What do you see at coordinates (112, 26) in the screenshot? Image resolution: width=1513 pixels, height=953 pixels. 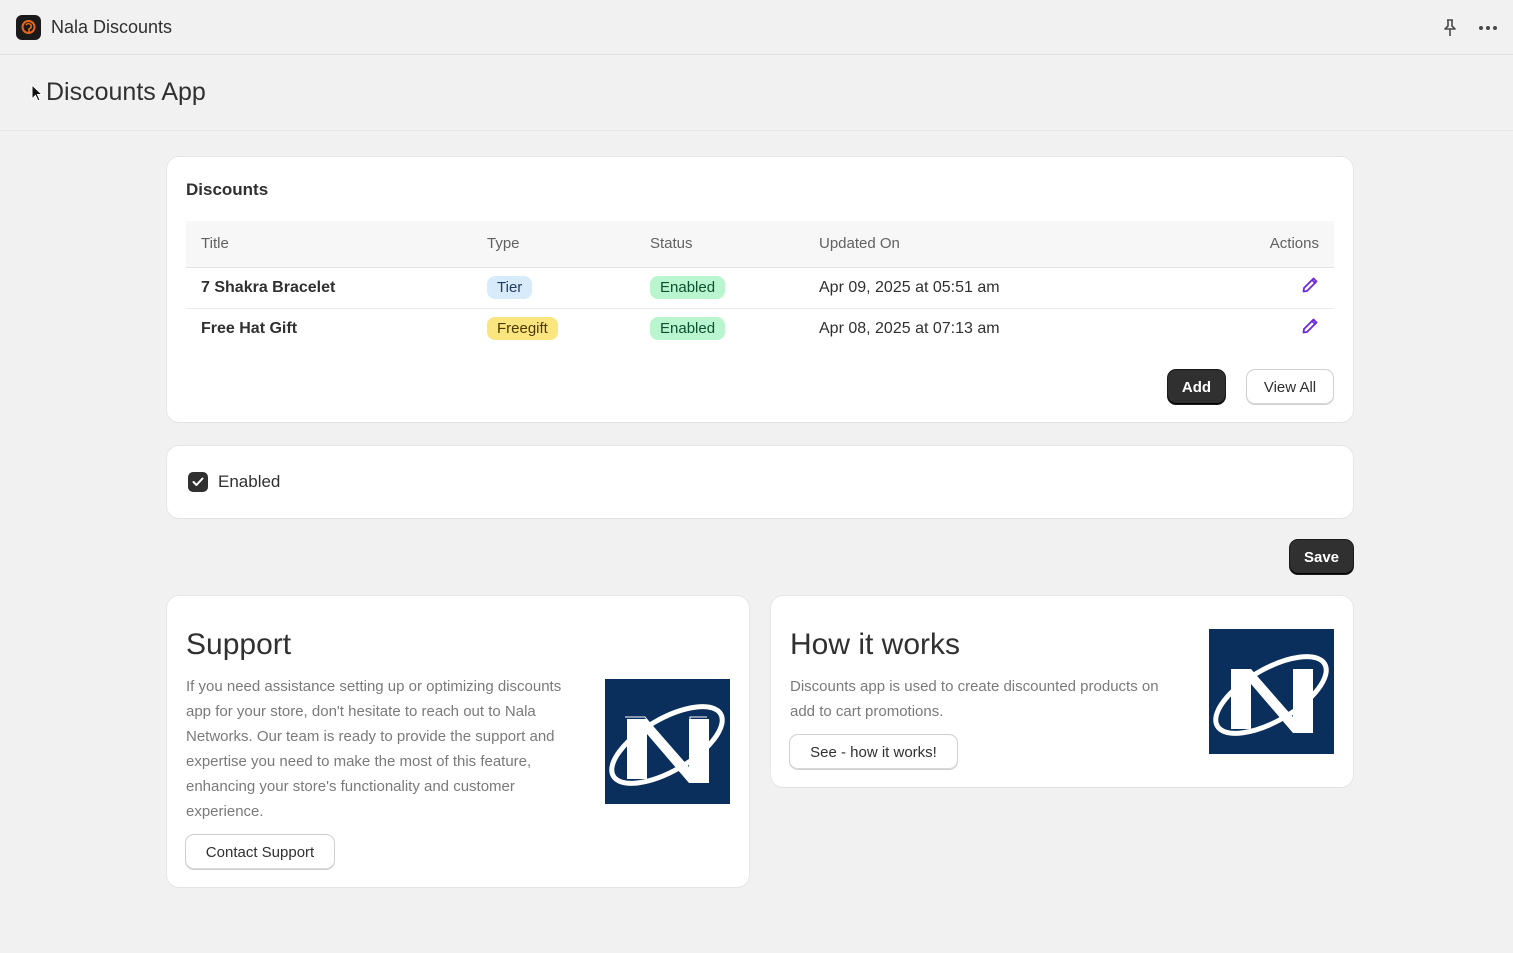 I see `app-name: Nala Discounts` at bounding box center [112, 26].